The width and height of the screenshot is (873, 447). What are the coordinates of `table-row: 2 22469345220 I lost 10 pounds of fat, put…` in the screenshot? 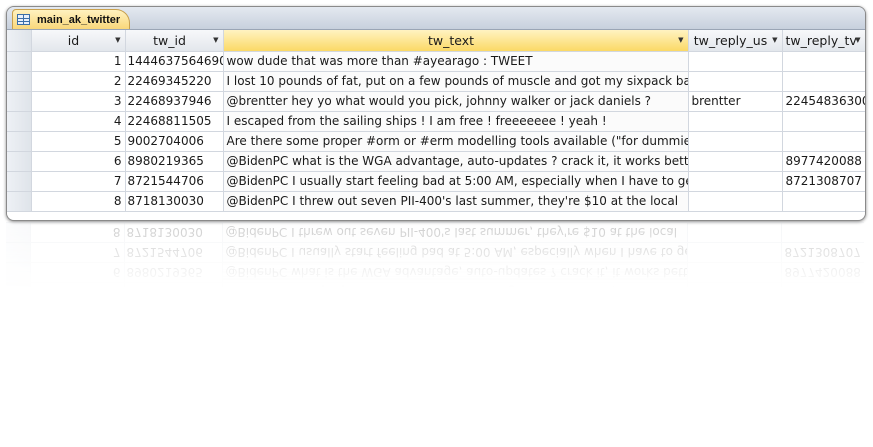 It's located at (436, 81).